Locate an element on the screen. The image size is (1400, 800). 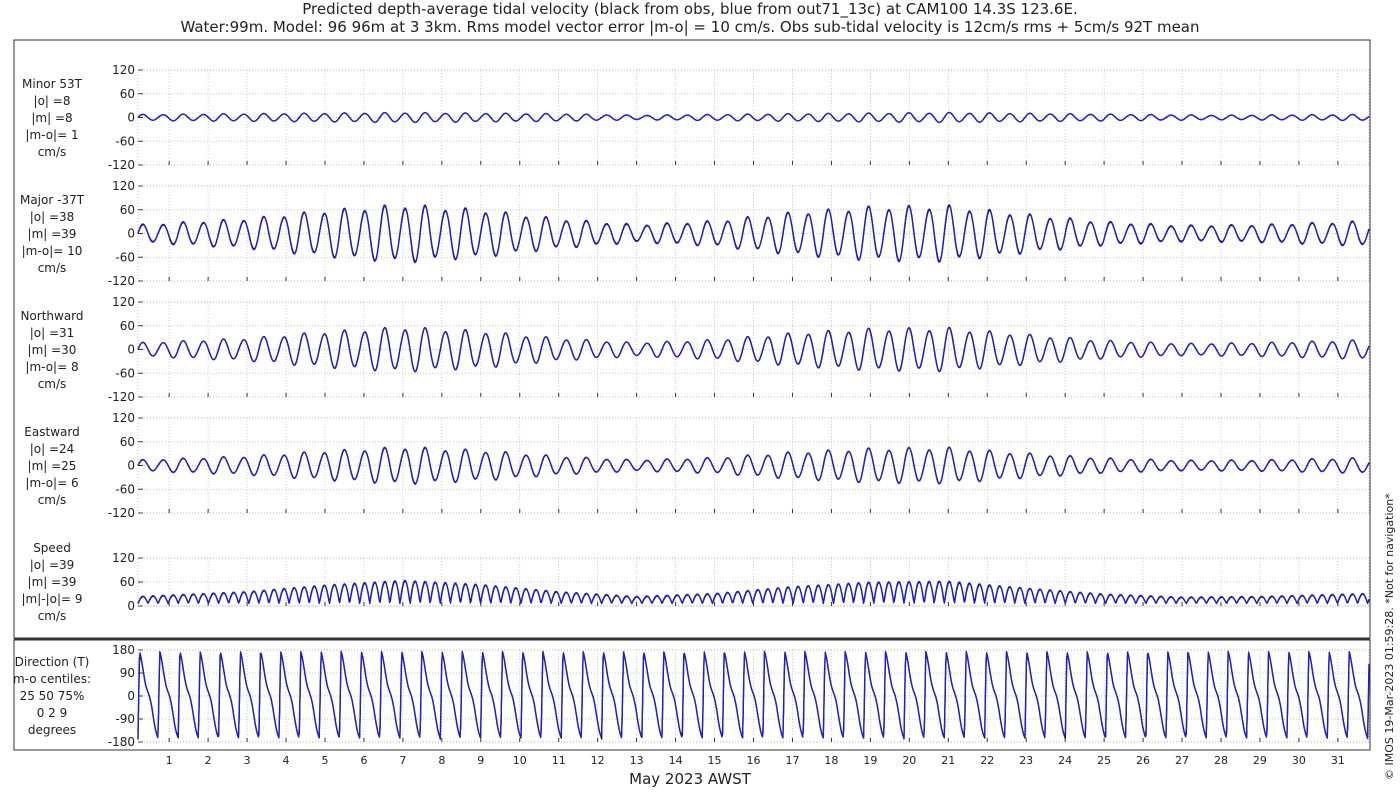
major-t-y-tick-label: -120 is located at coordinates (121, 281).